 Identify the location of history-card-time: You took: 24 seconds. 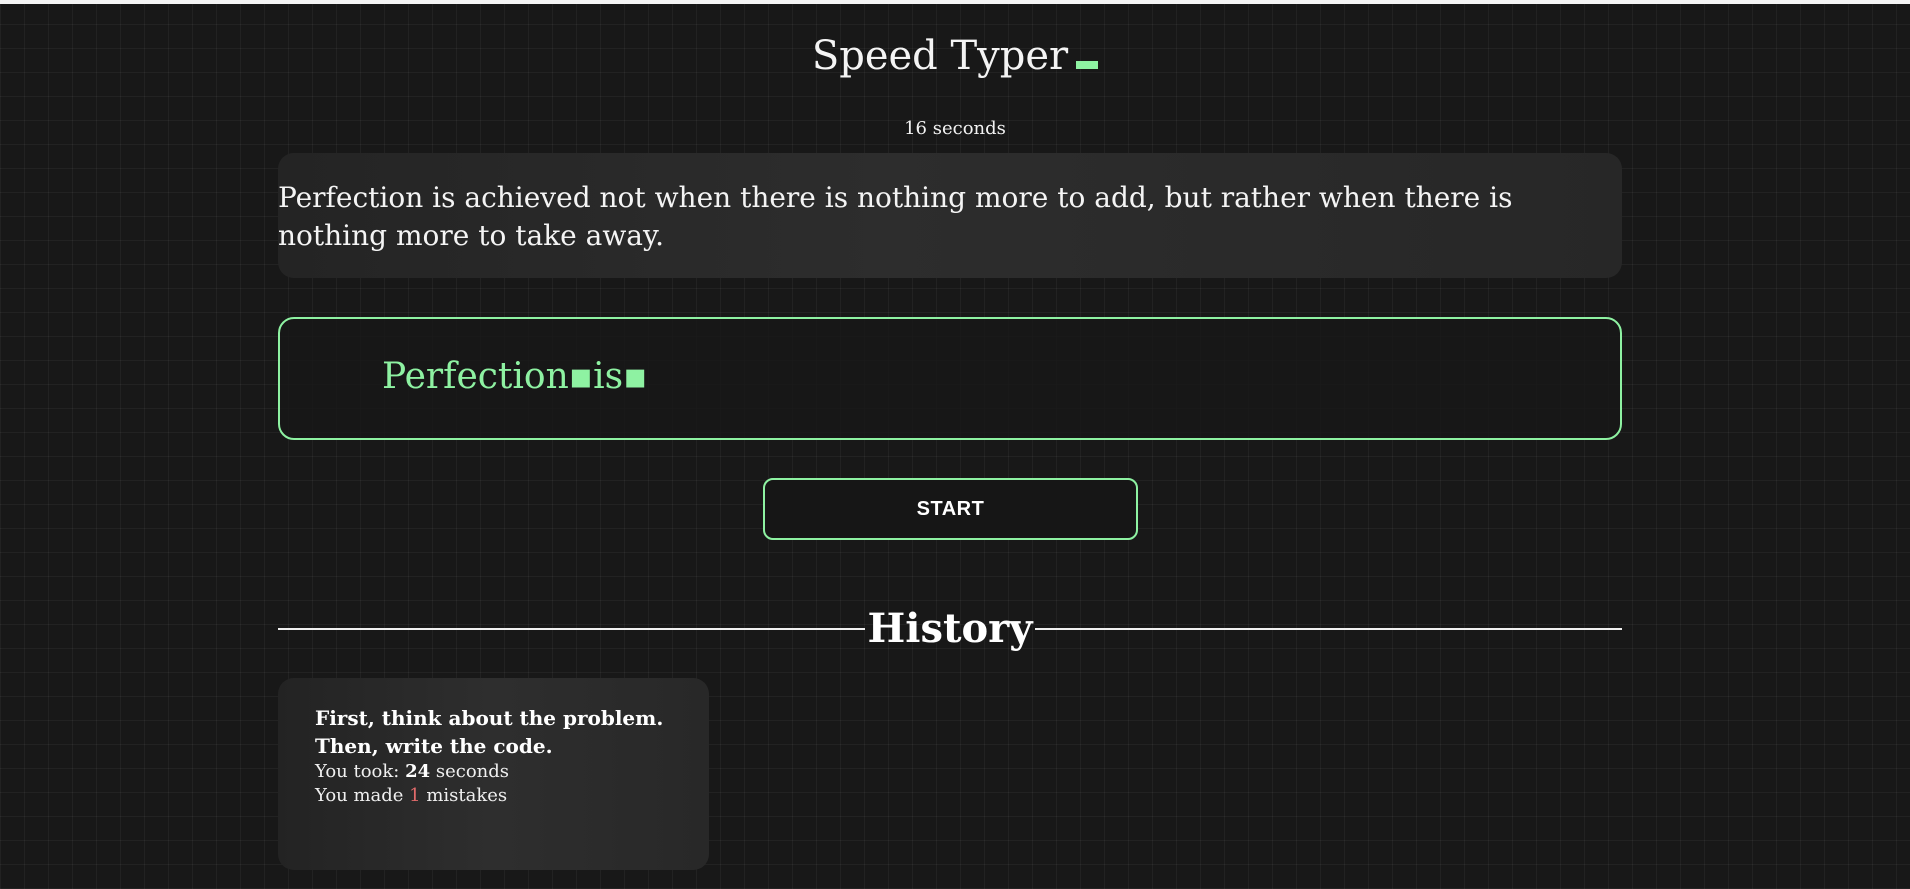
(512, 772).